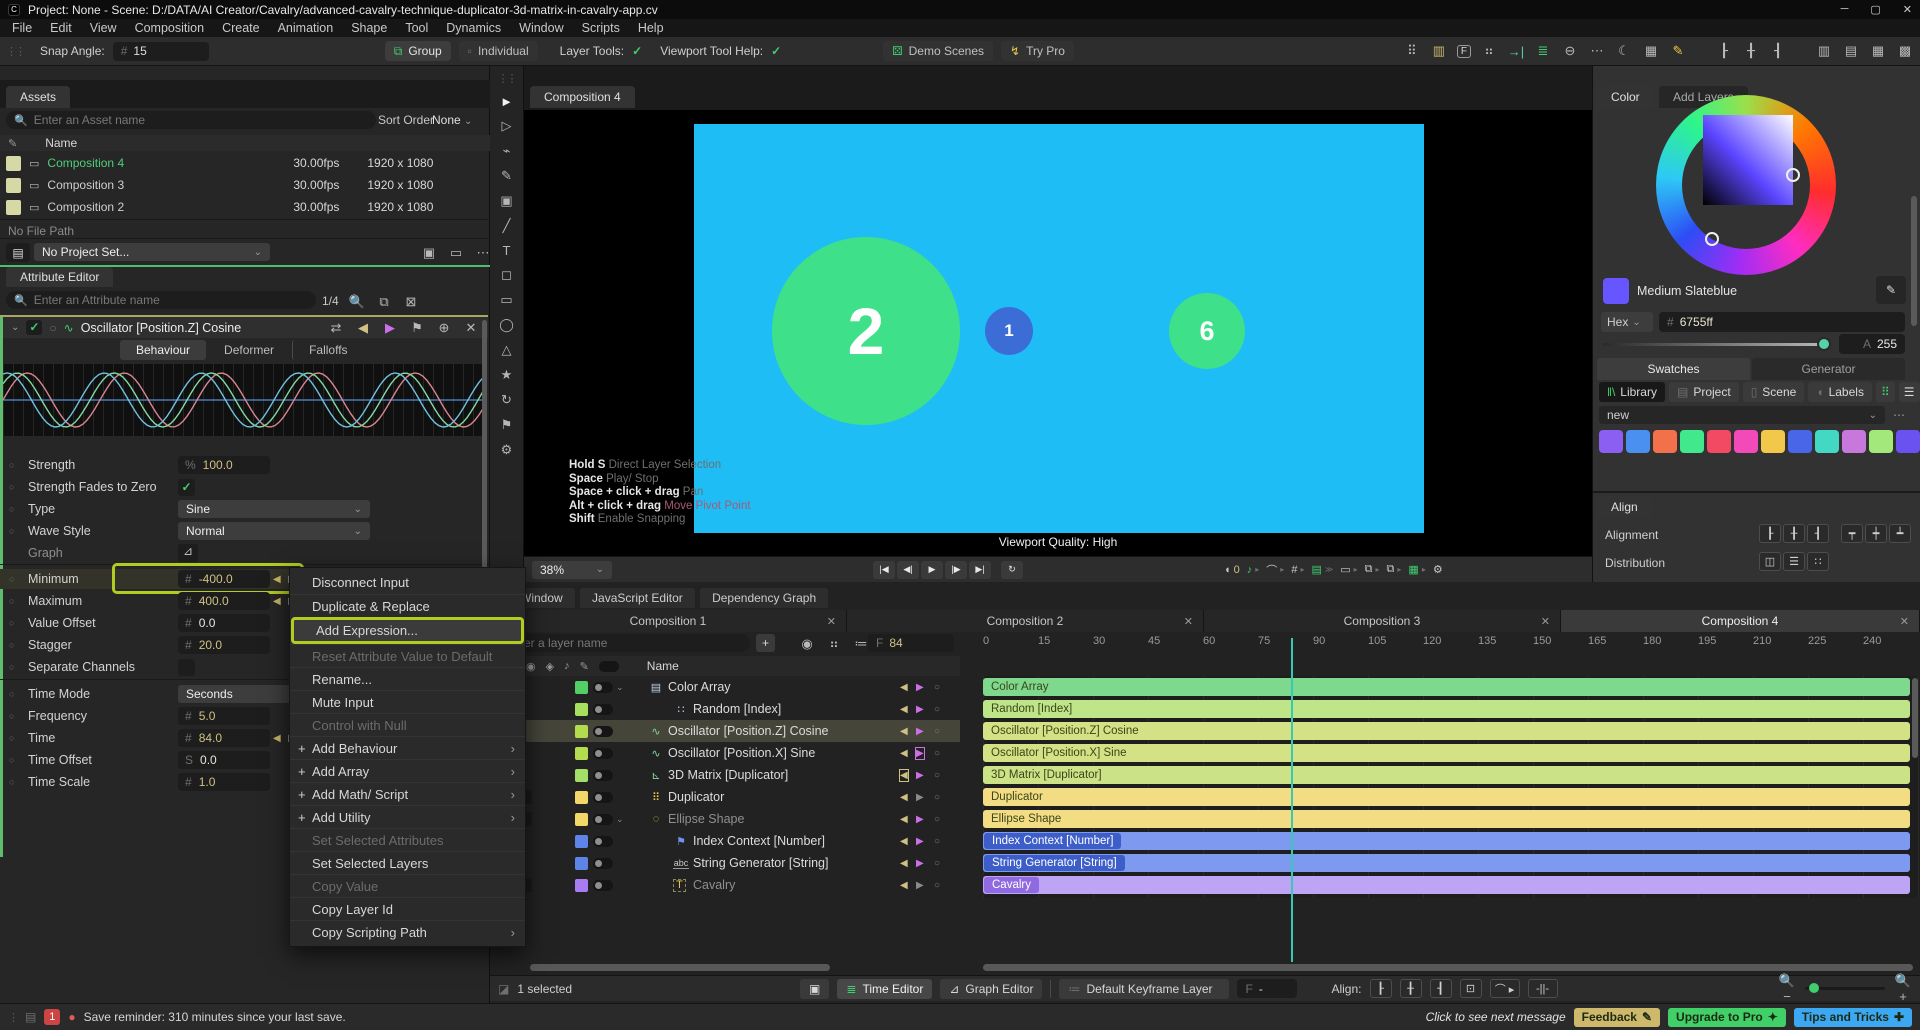 This screenshot has height=1030, width=1920. What do you see at coordinates (1253, 570) in the screenshot?
I see `speaker-icon: ♪ ▸` at bounding box center [1253, 570].